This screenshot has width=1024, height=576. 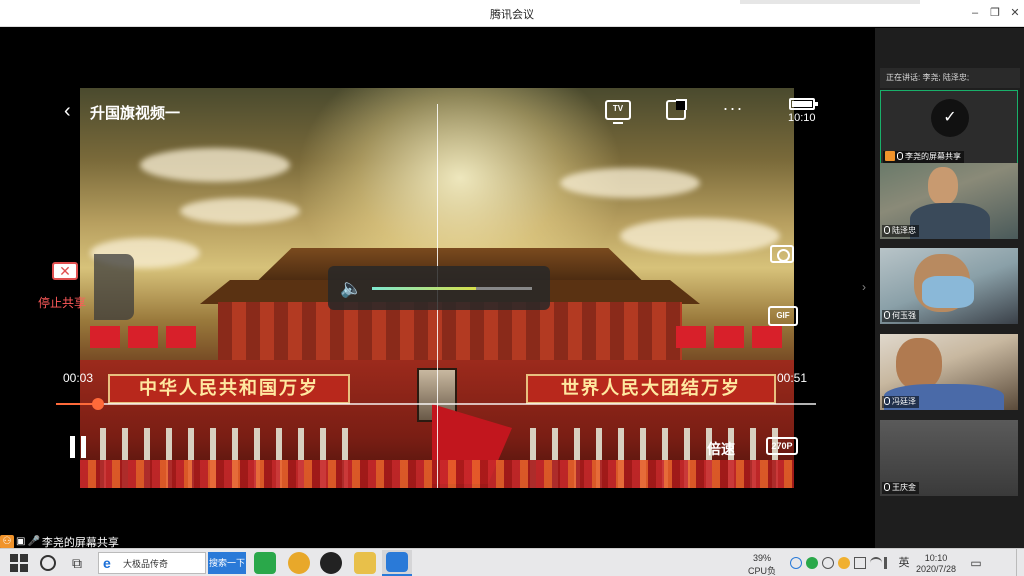 What do you see at coordinates (48, 563) in the screenshot?
I see `cortana-icon` at bounding box center [48, 563].